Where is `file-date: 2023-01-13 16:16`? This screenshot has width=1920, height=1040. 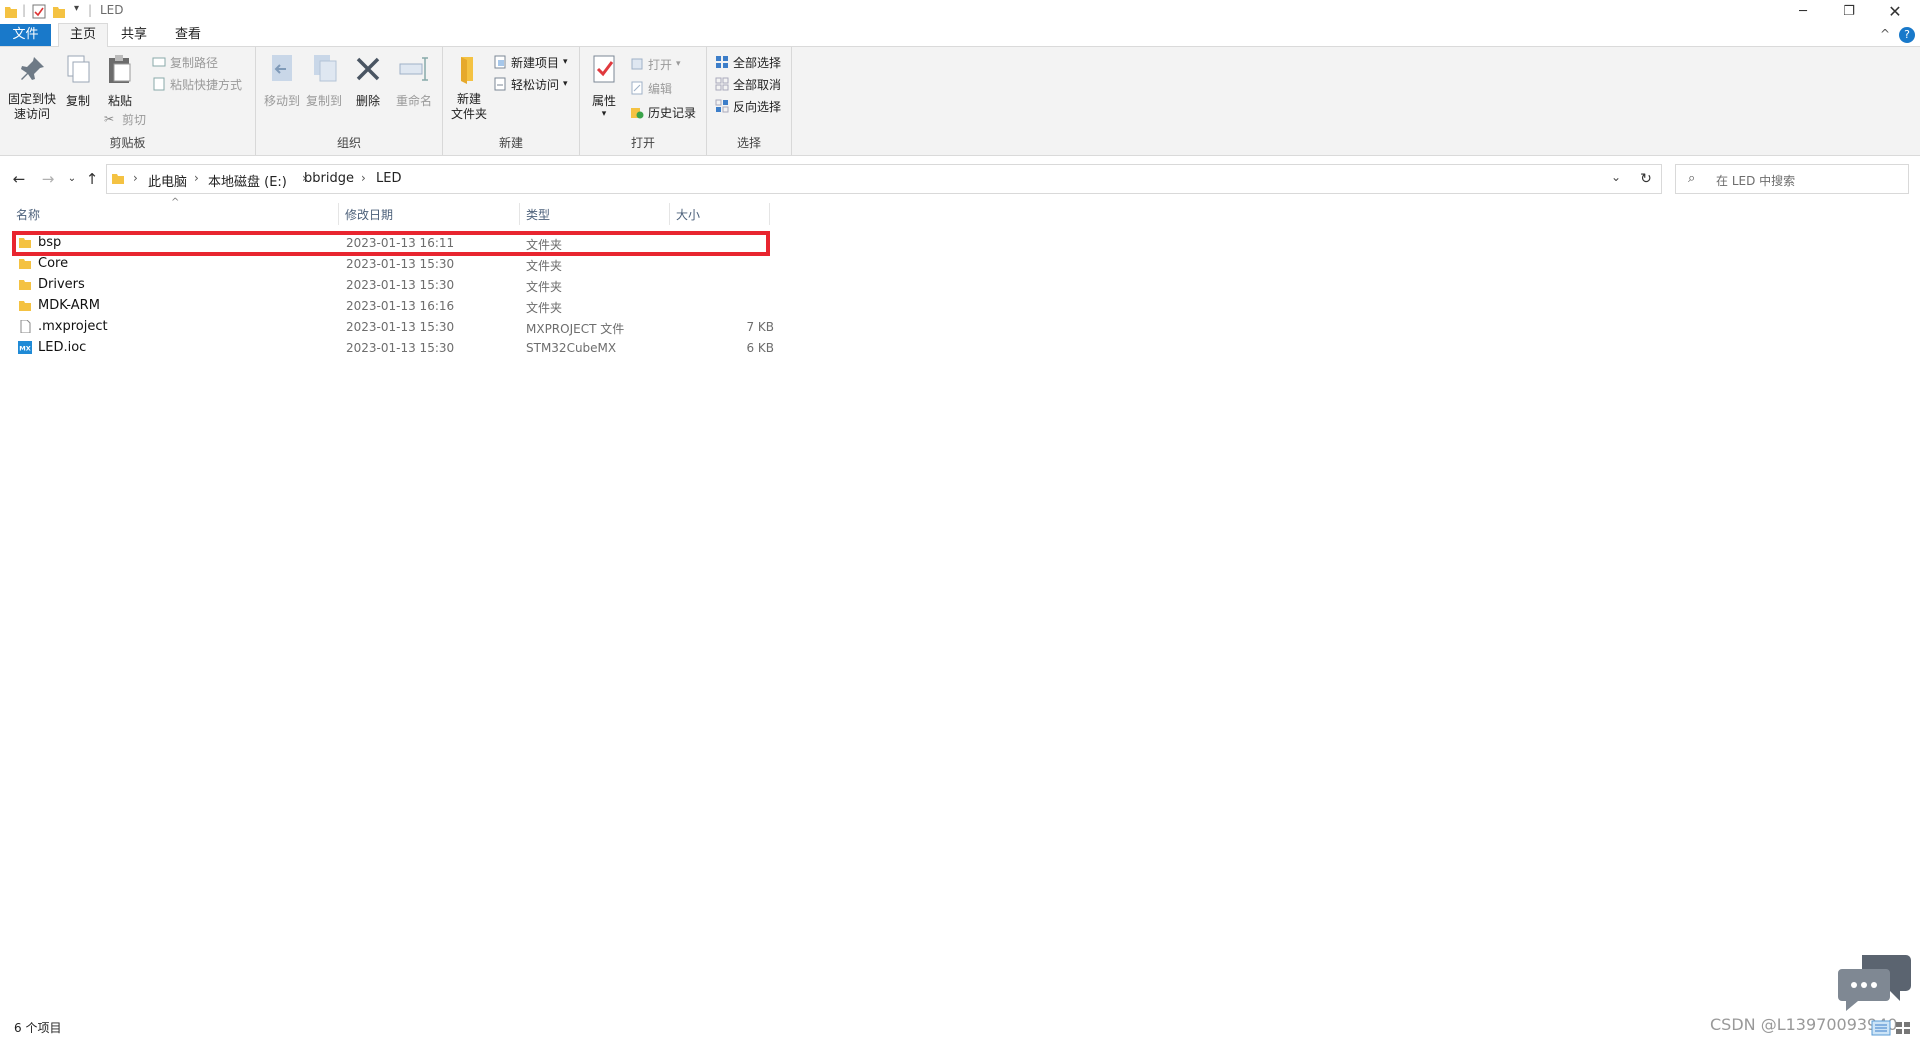
file-date: 2023-01-13 16:16 is located at coordinates (400, 306).